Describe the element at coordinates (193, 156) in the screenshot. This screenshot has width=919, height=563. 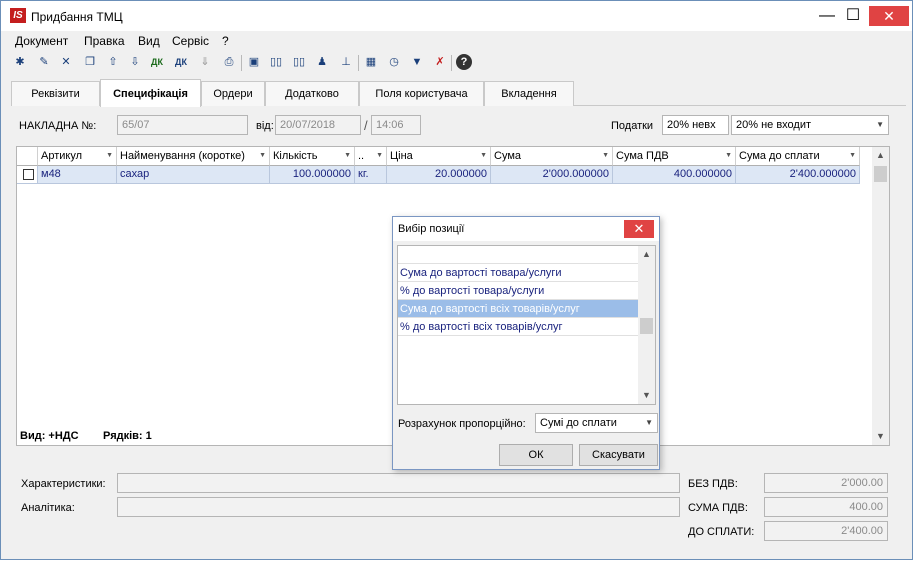
I see `col-name: Найменування (коротке) ▼` at that location.